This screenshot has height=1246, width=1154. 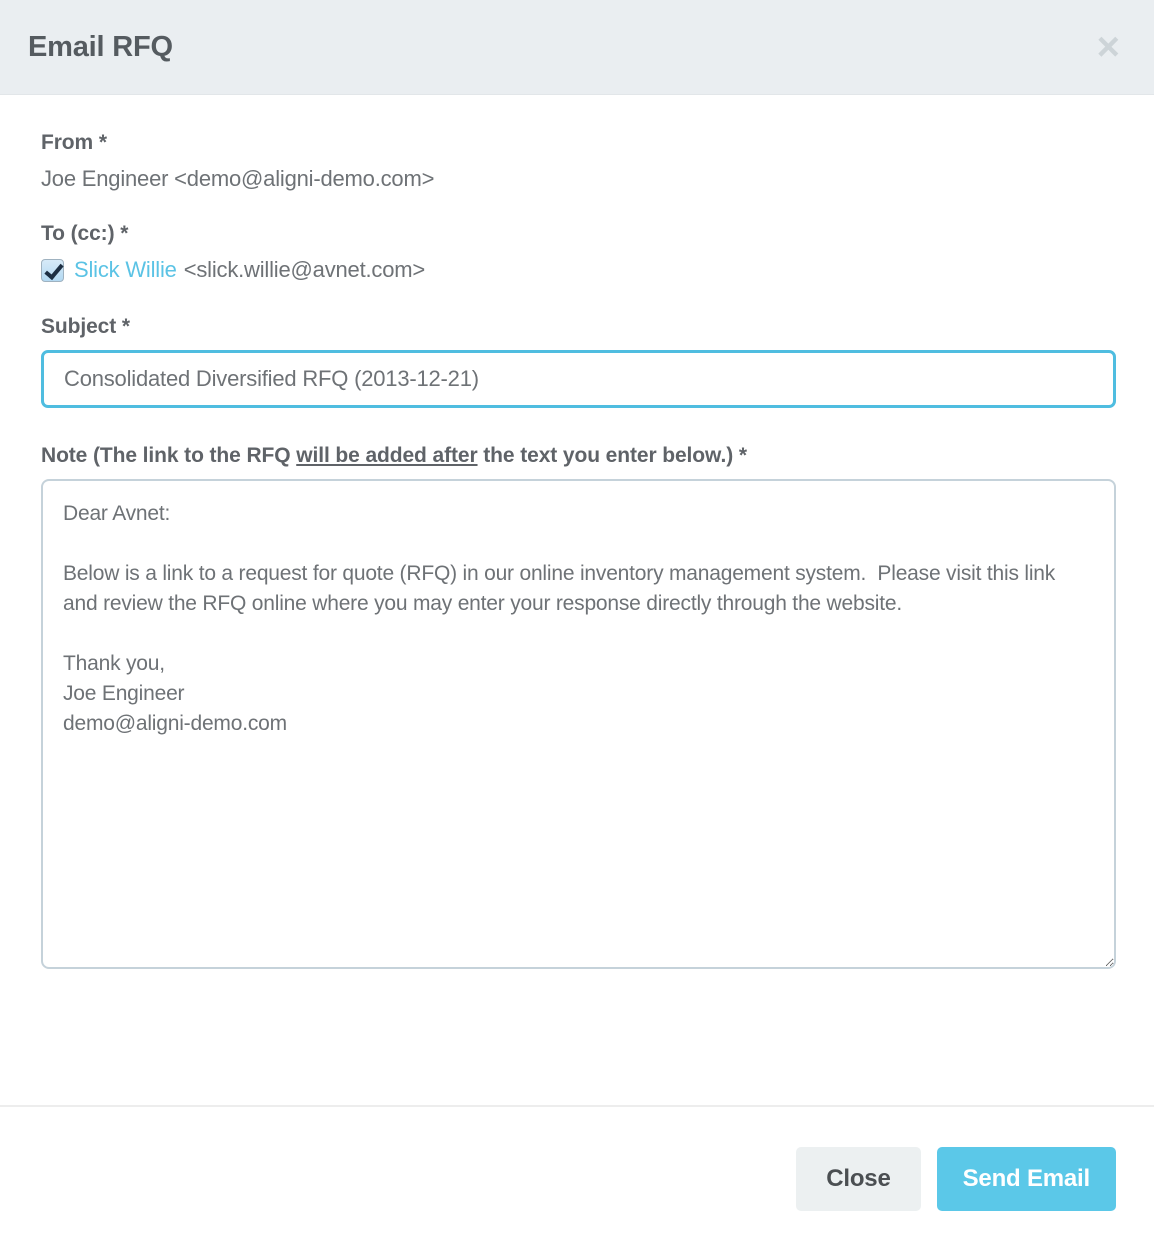 I want to click on send-email-button: Send Email, so click(x=1026, y=1178).